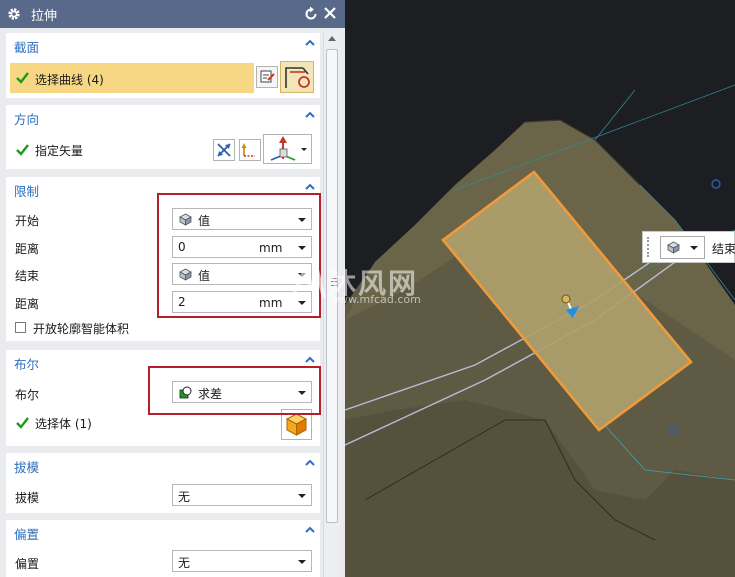  What do you see at coordinates (368, 286) in the screenshot?
I see `watermark: 沐风网 www.mfcad.com` at bounding box center [368, 286].